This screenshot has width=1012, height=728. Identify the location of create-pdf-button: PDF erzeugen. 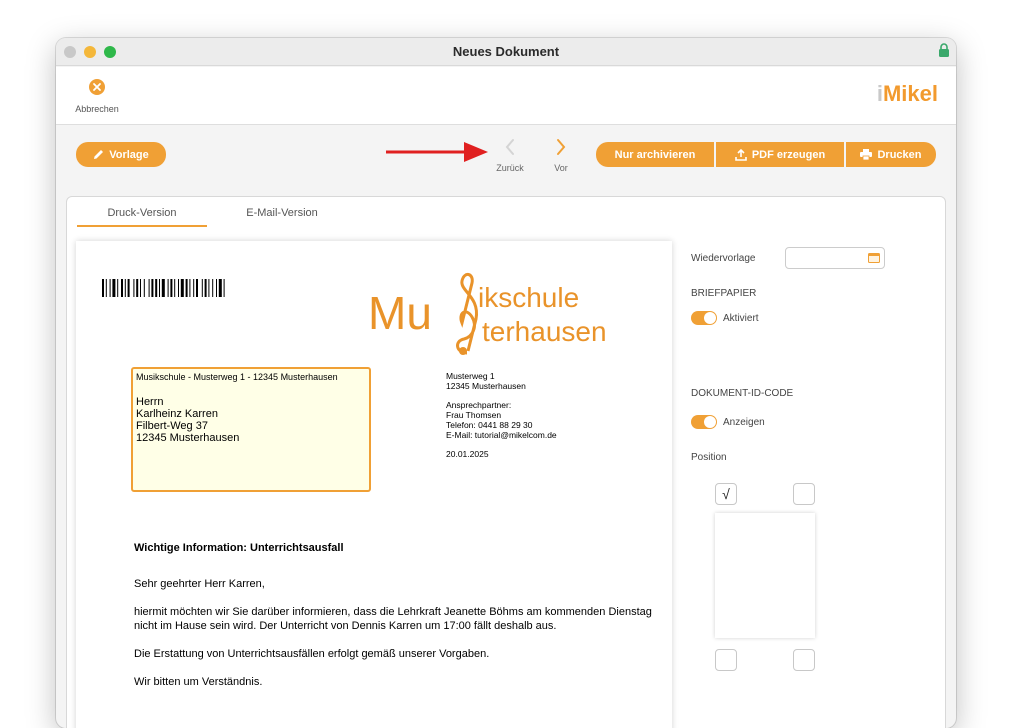
(780, 154).